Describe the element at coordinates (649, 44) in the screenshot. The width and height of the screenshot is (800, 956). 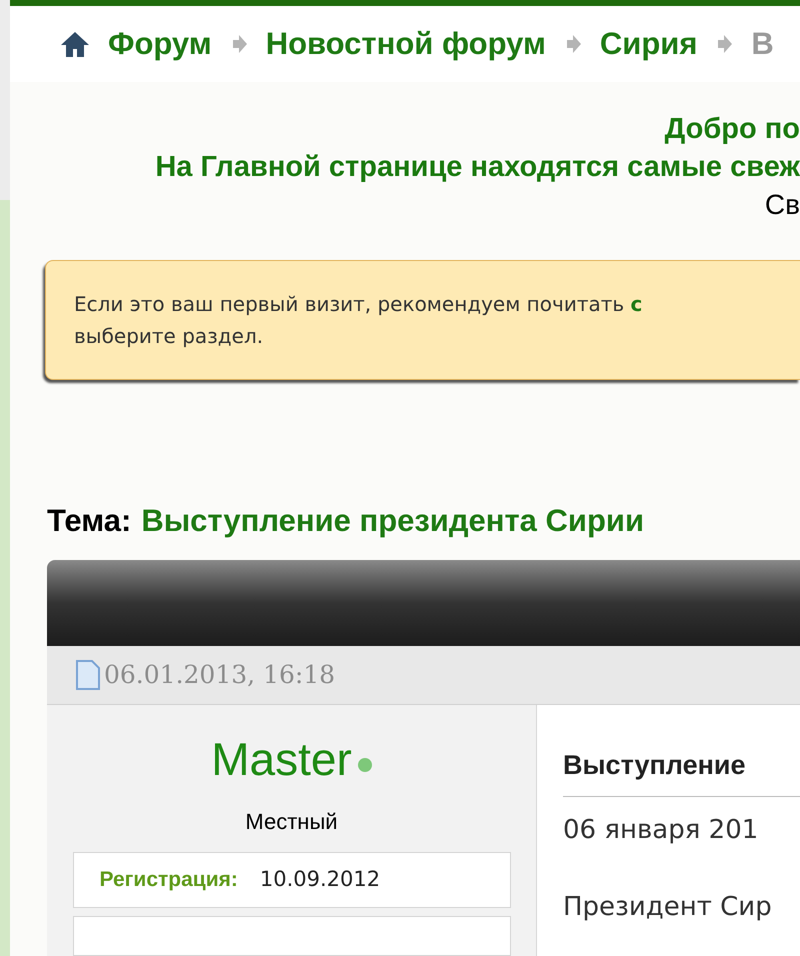
I see `breadcrumb-link: Сирия` at that location.